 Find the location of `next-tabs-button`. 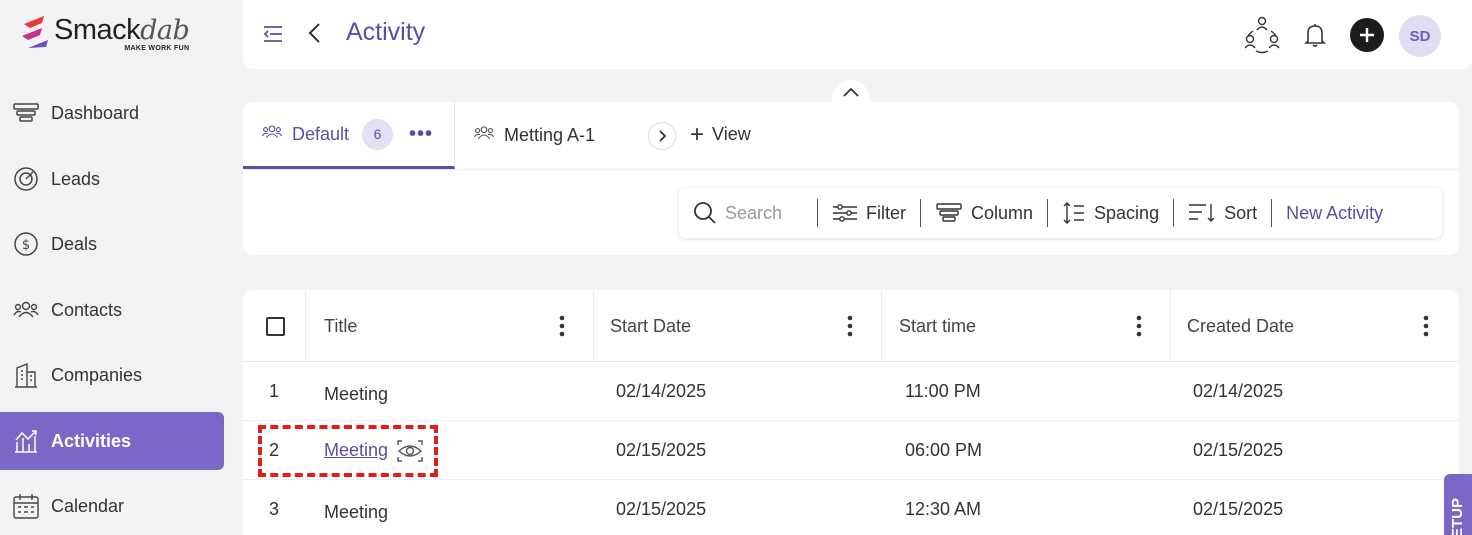

next-tabs-button is located at coordinates (662, 136).